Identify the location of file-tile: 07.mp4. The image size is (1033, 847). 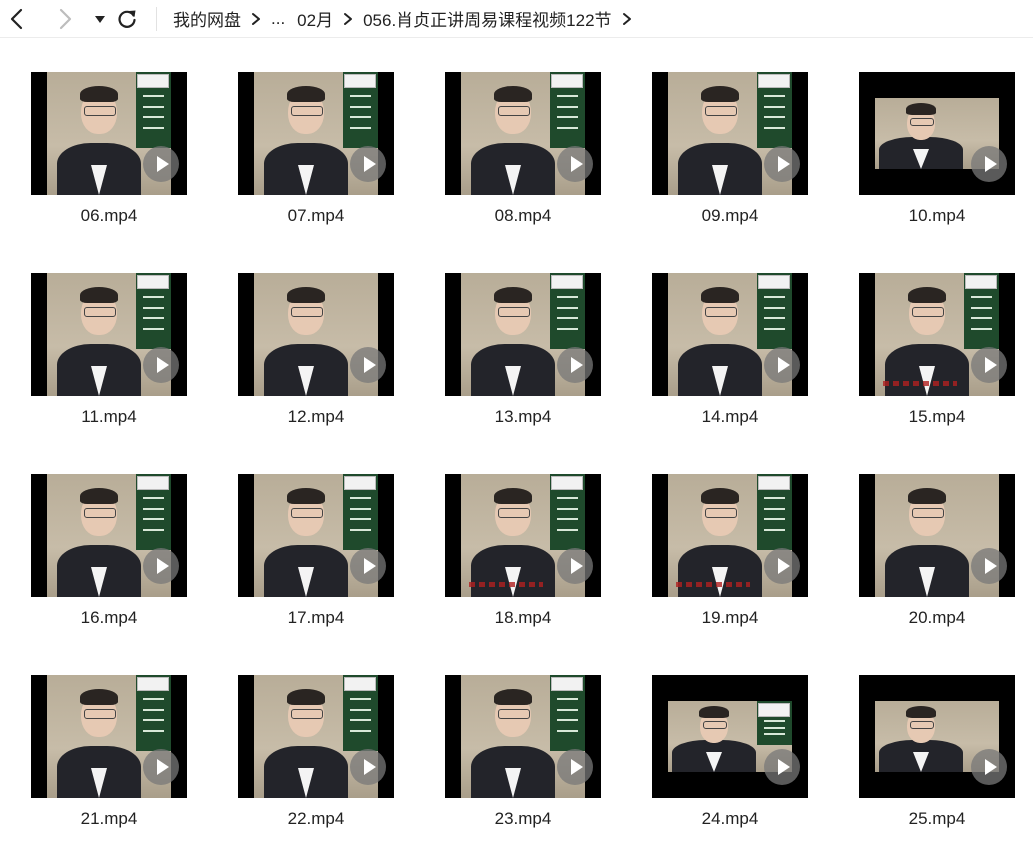
(316, 157).